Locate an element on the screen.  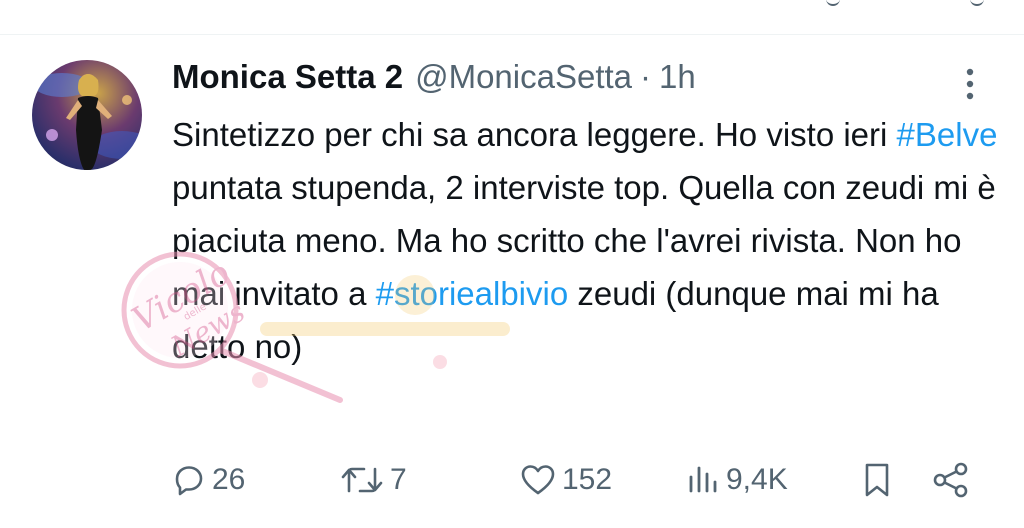
top-divider is located at coordinates (512, 34).